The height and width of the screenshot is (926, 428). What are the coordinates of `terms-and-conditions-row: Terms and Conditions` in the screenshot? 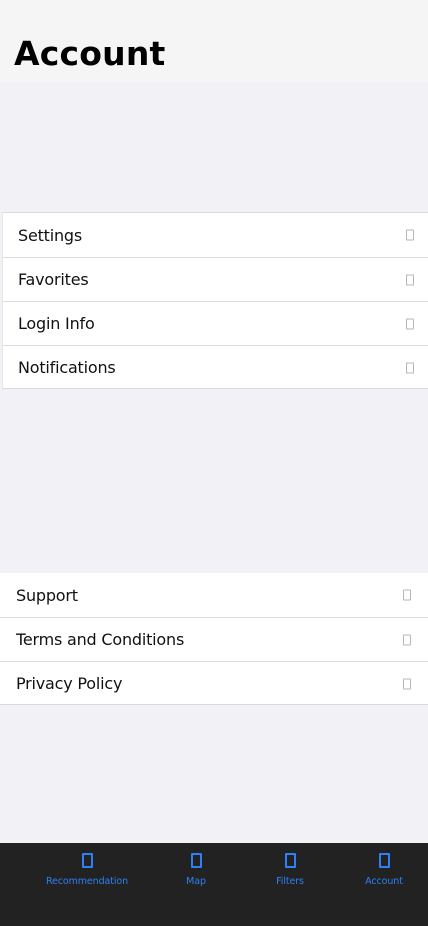 It's located at (214, 639).